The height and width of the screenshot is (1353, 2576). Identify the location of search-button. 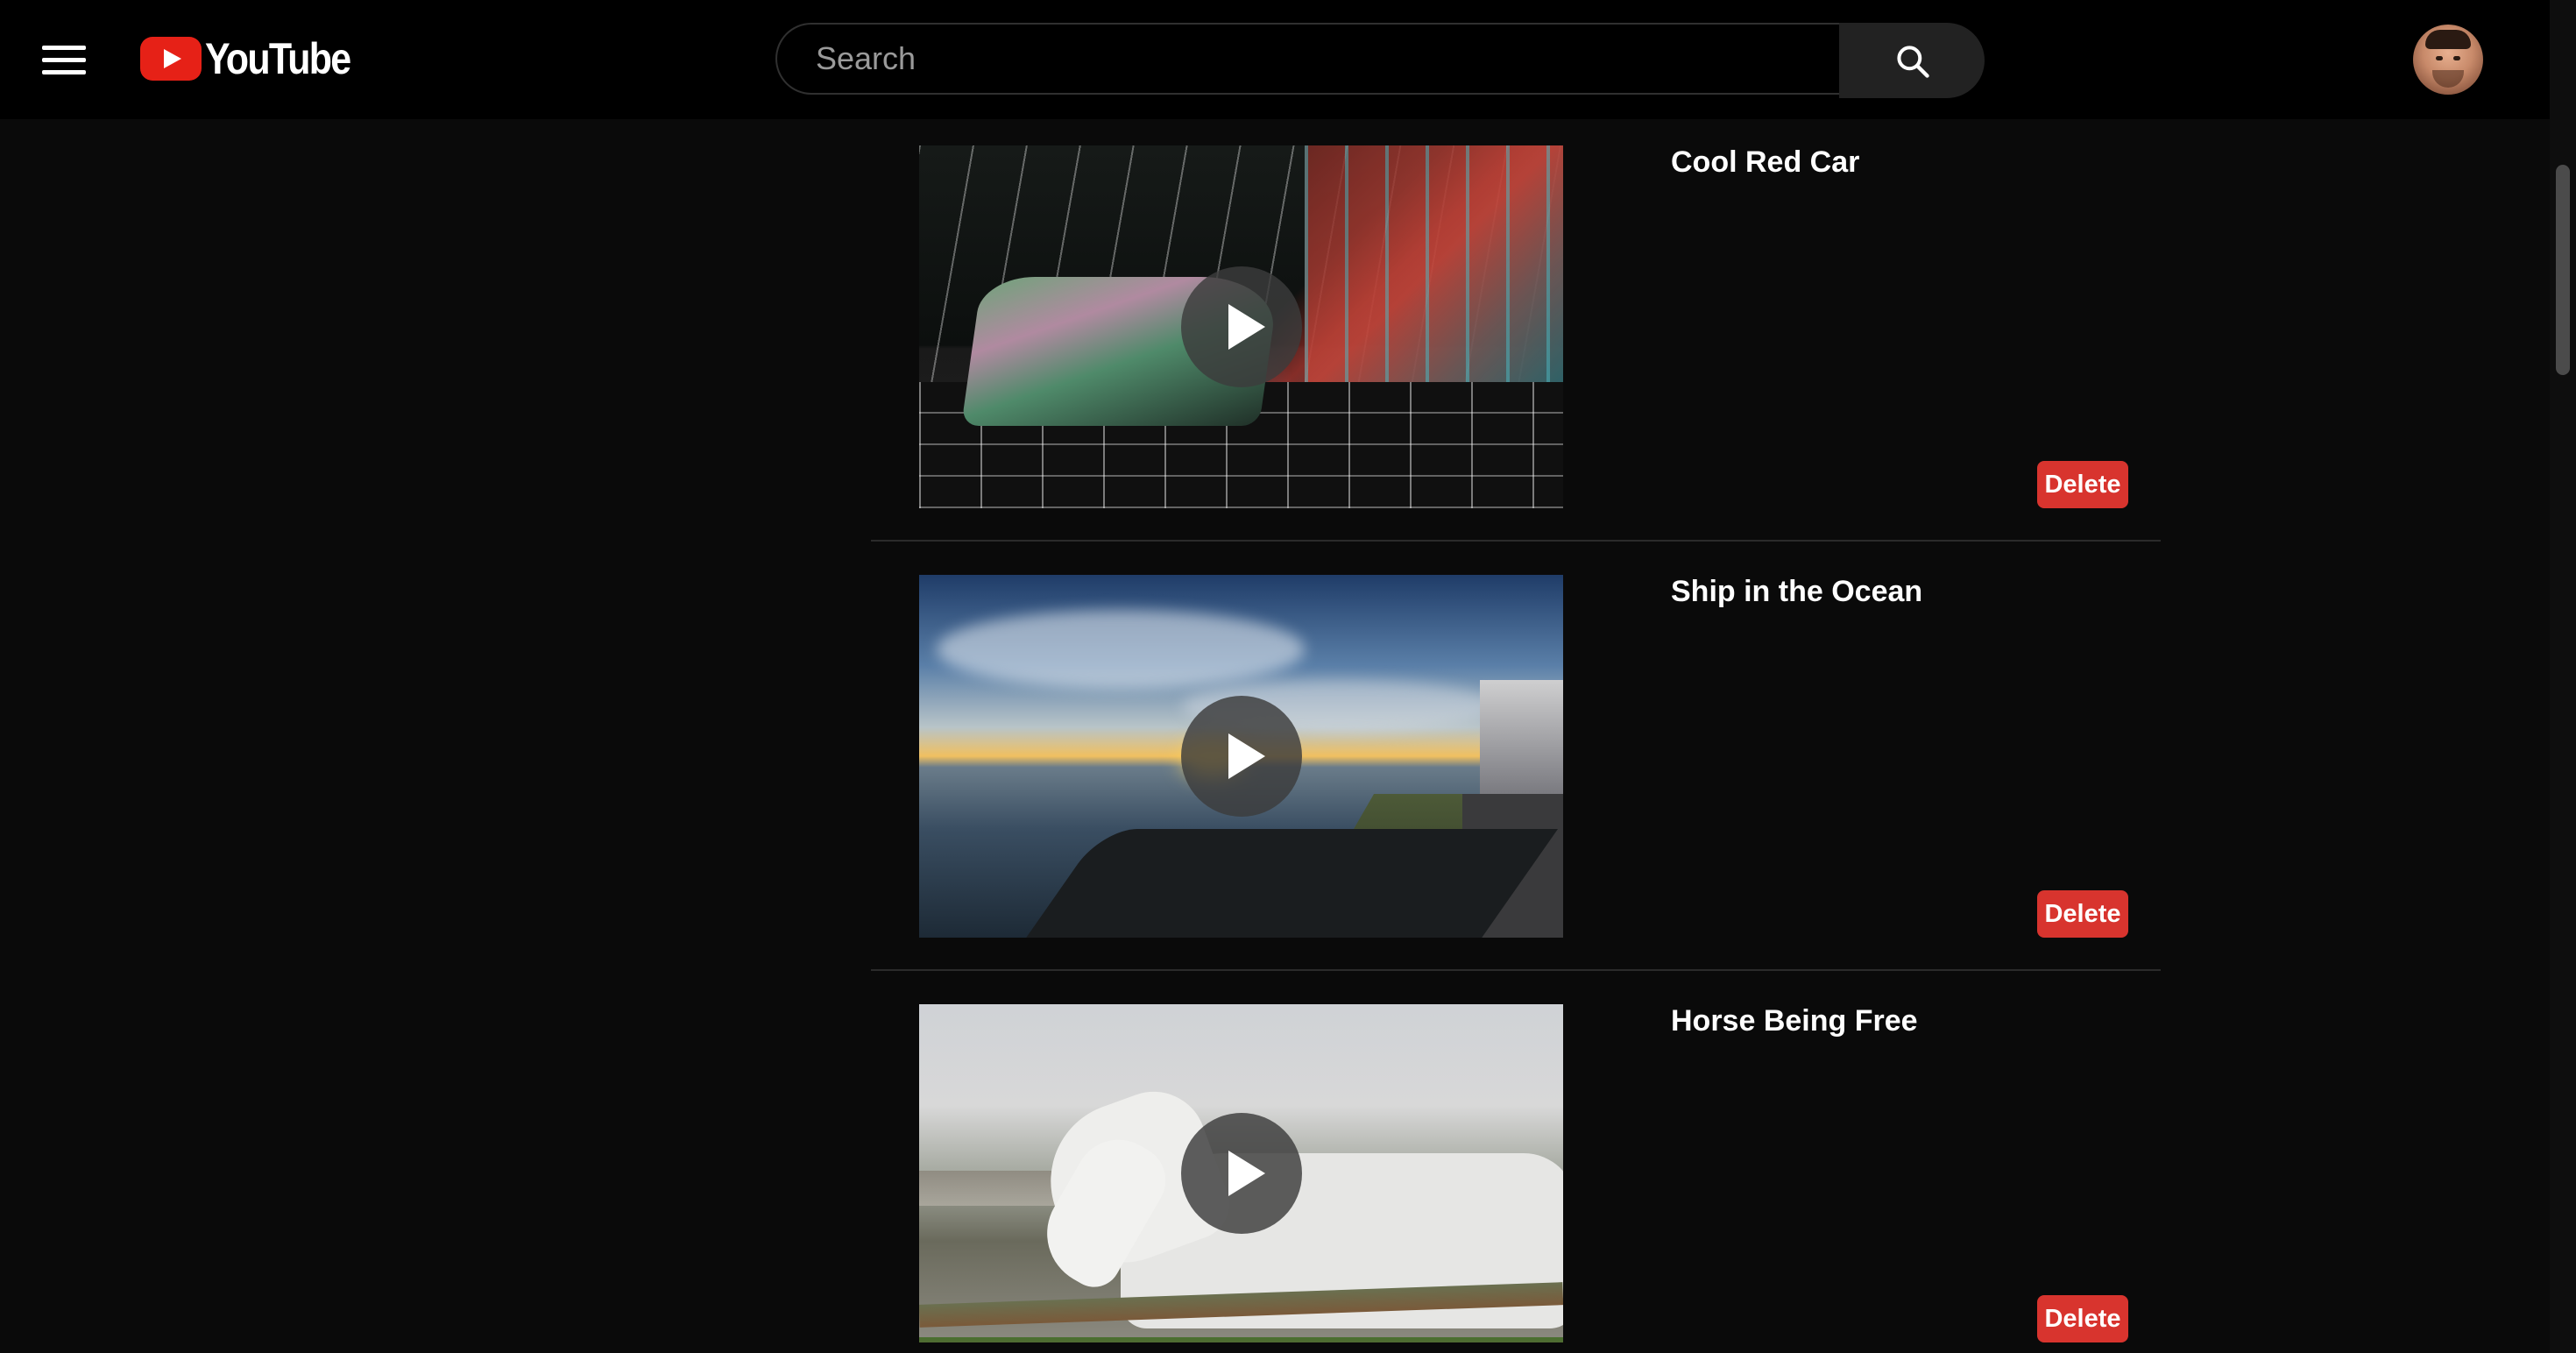
(1912, 60).